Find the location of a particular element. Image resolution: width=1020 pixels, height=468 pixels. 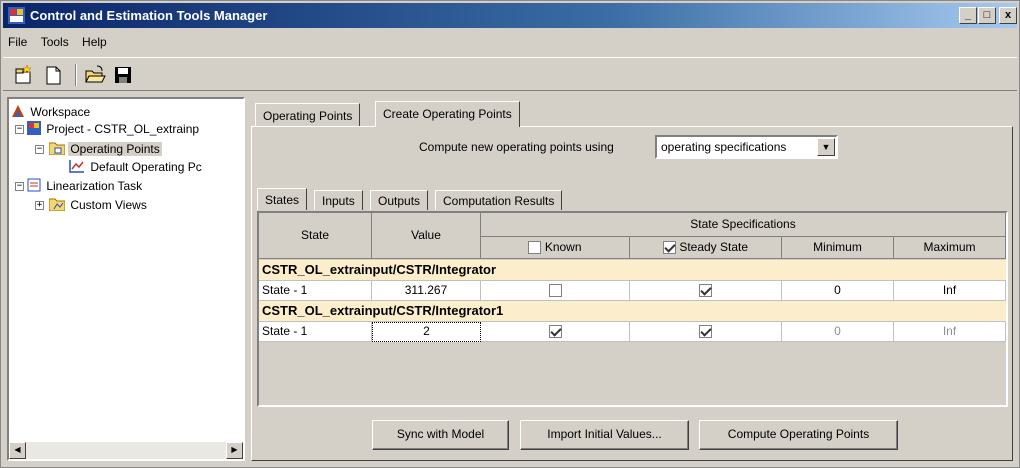

tree-node-custom-views: Custom Views is located at coordinates (98, 205).